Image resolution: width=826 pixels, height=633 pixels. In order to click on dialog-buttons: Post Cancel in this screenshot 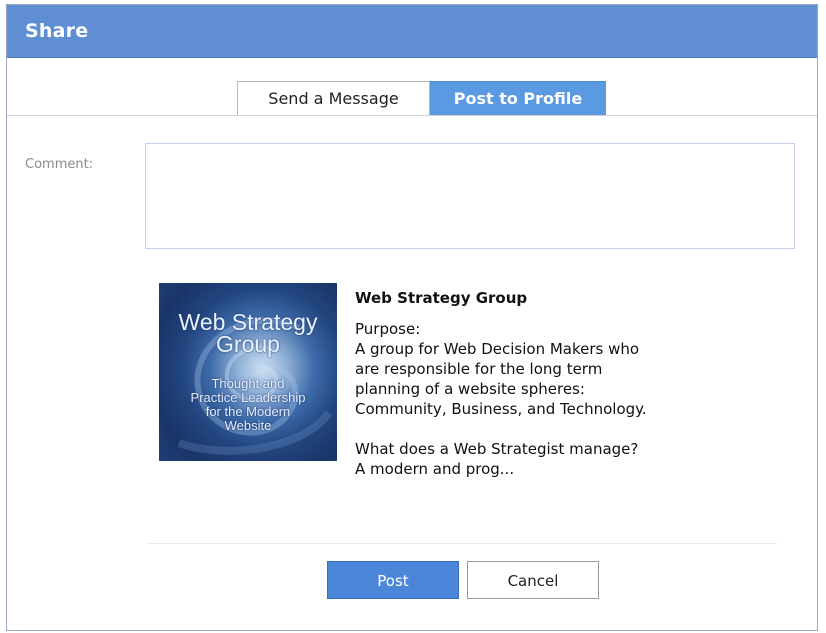, I will do `click(463, 580)`.